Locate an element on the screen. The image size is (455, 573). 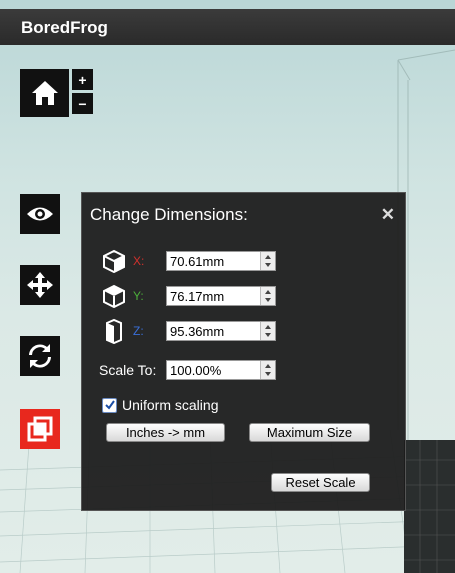
zoom-in-button: + is located at coordinates (82, 79).